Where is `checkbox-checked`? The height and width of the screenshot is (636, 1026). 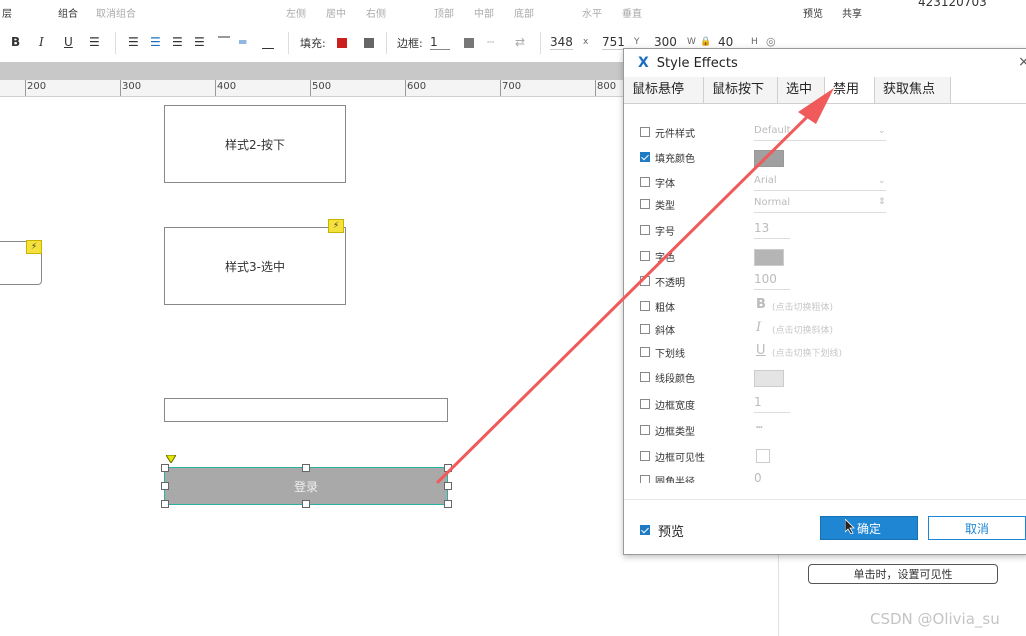
checkbox-checked is located at coordinates (645, 157).